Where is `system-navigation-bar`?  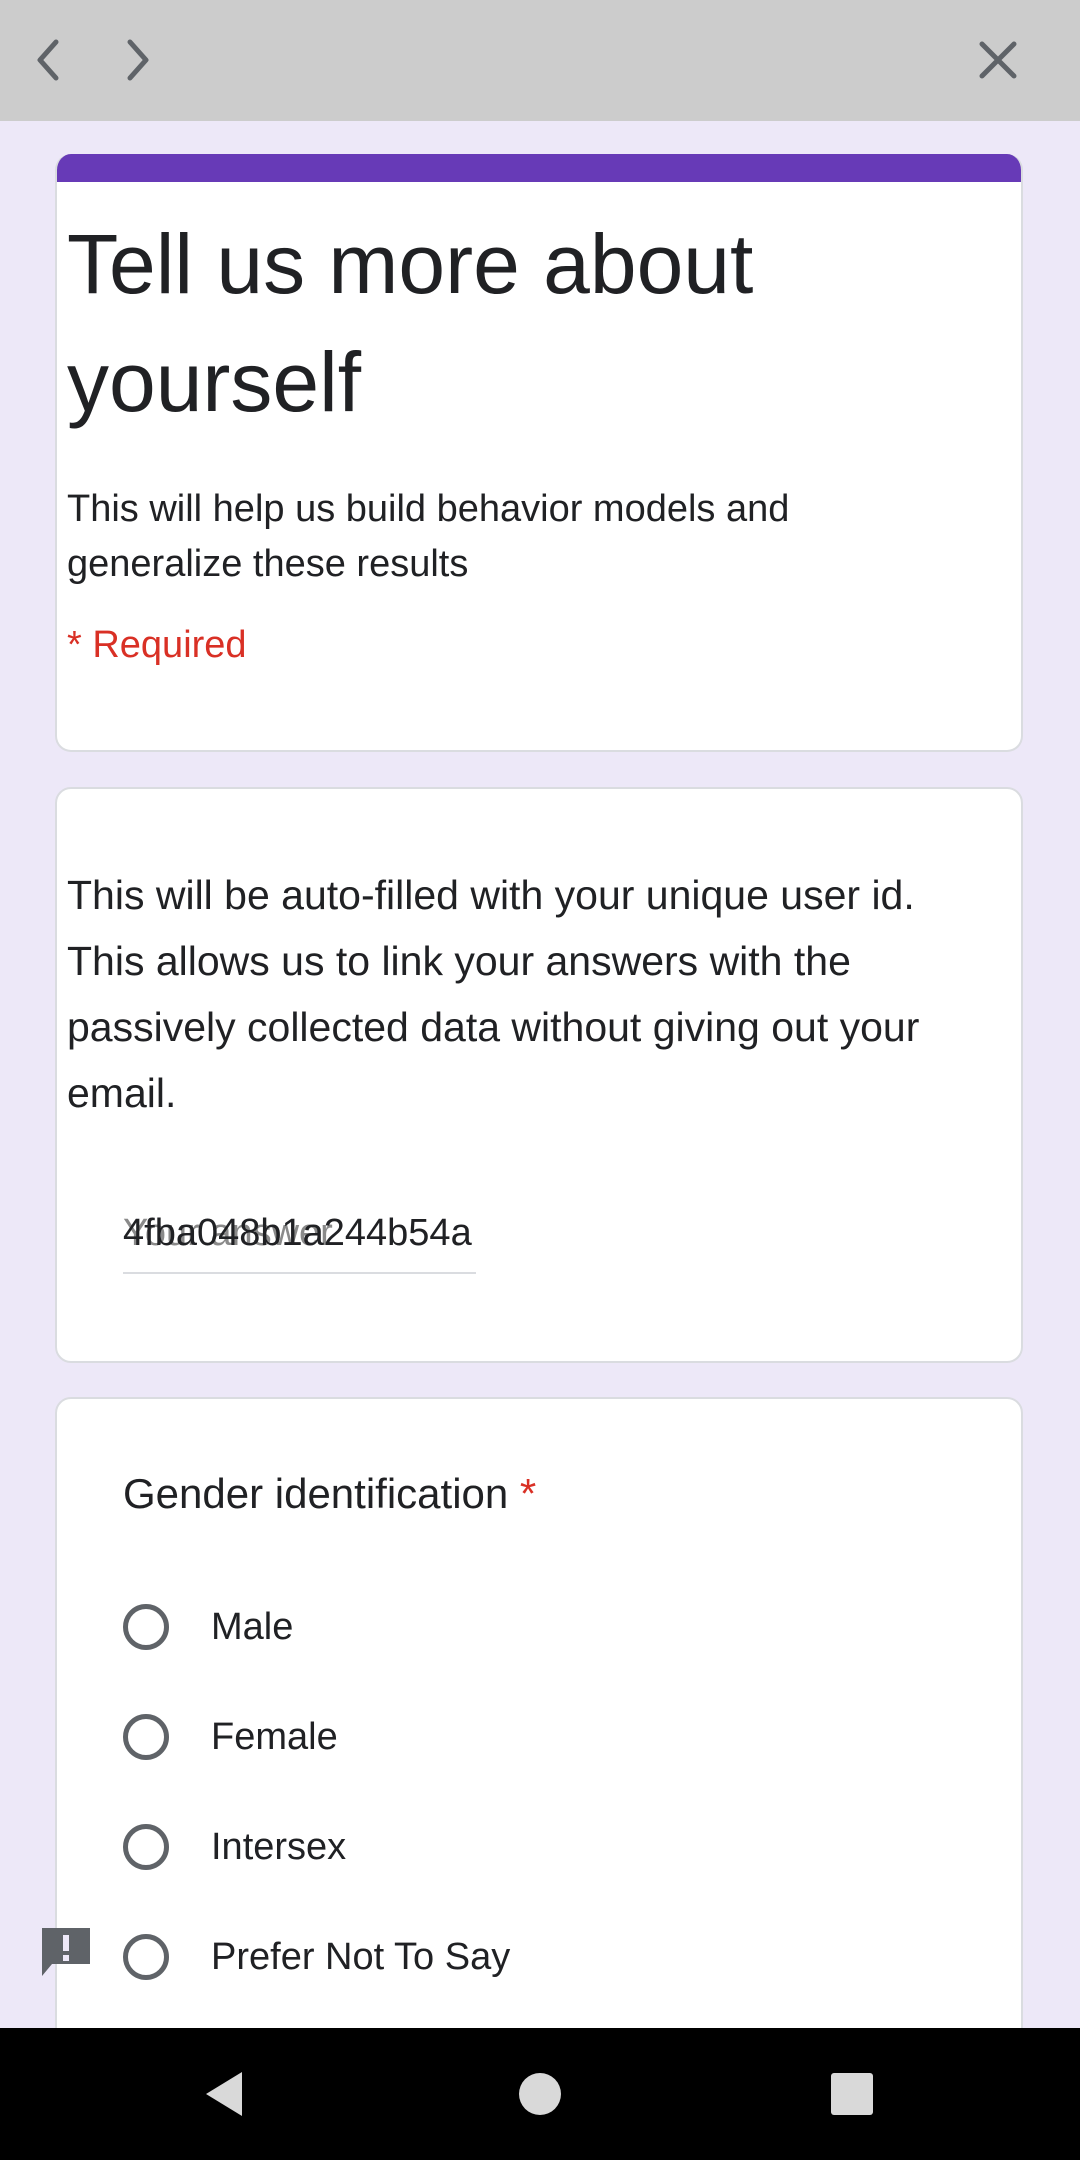 system-navigation-bar is located at coordinates (540, 2094).